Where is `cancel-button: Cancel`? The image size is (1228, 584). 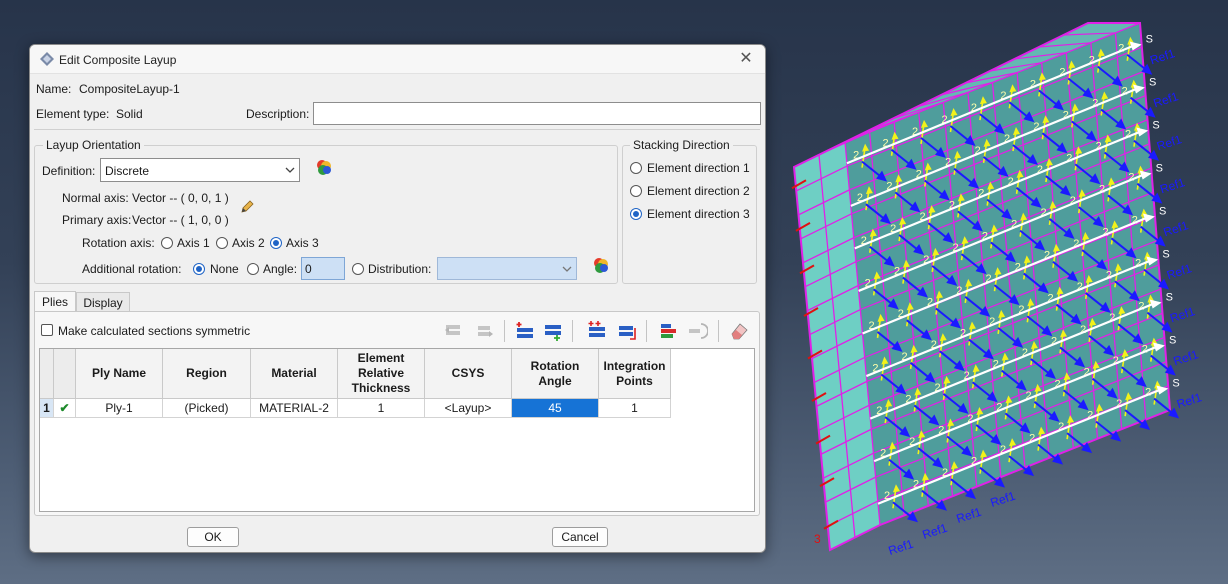
cancel-button: Cancel is located at coordinates (580, 537).